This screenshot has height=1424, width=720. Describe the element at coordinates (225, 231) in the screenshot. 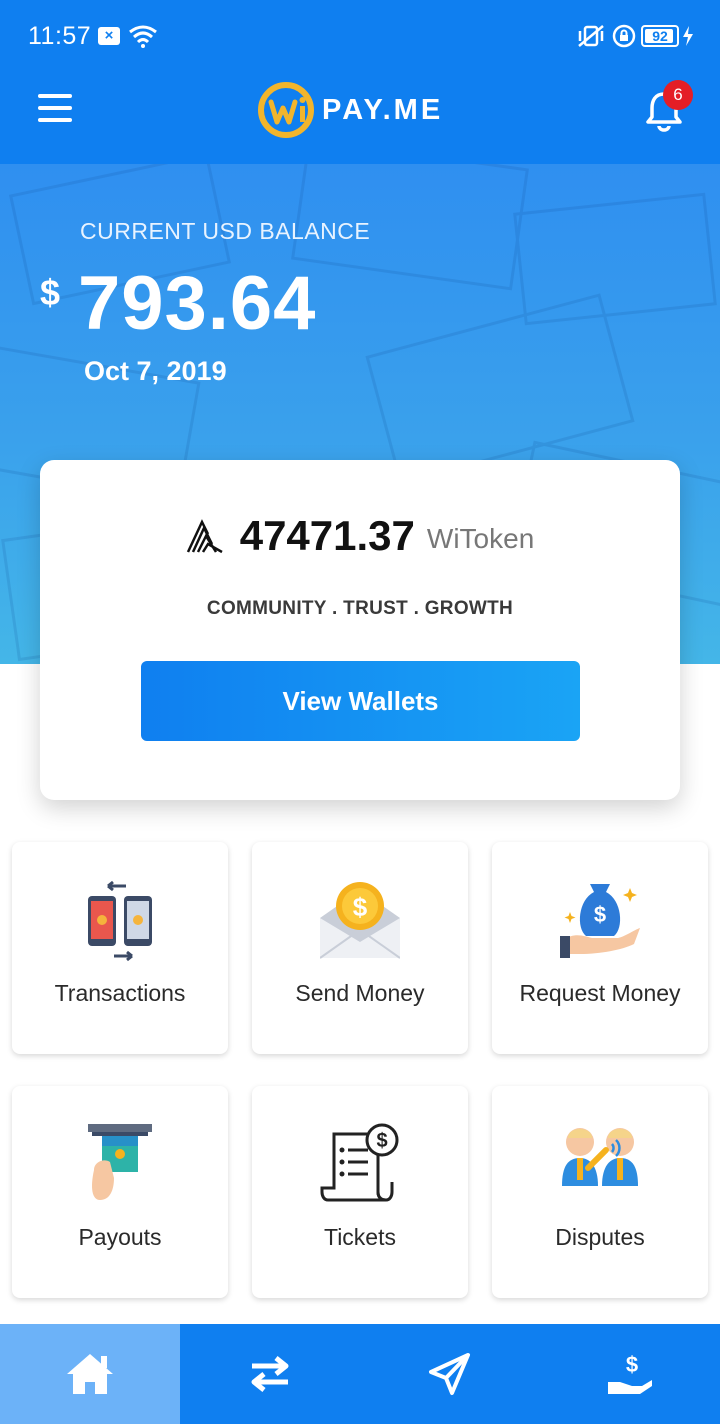

I see `balance-label: CURRENT USD BALANCE` at that location.